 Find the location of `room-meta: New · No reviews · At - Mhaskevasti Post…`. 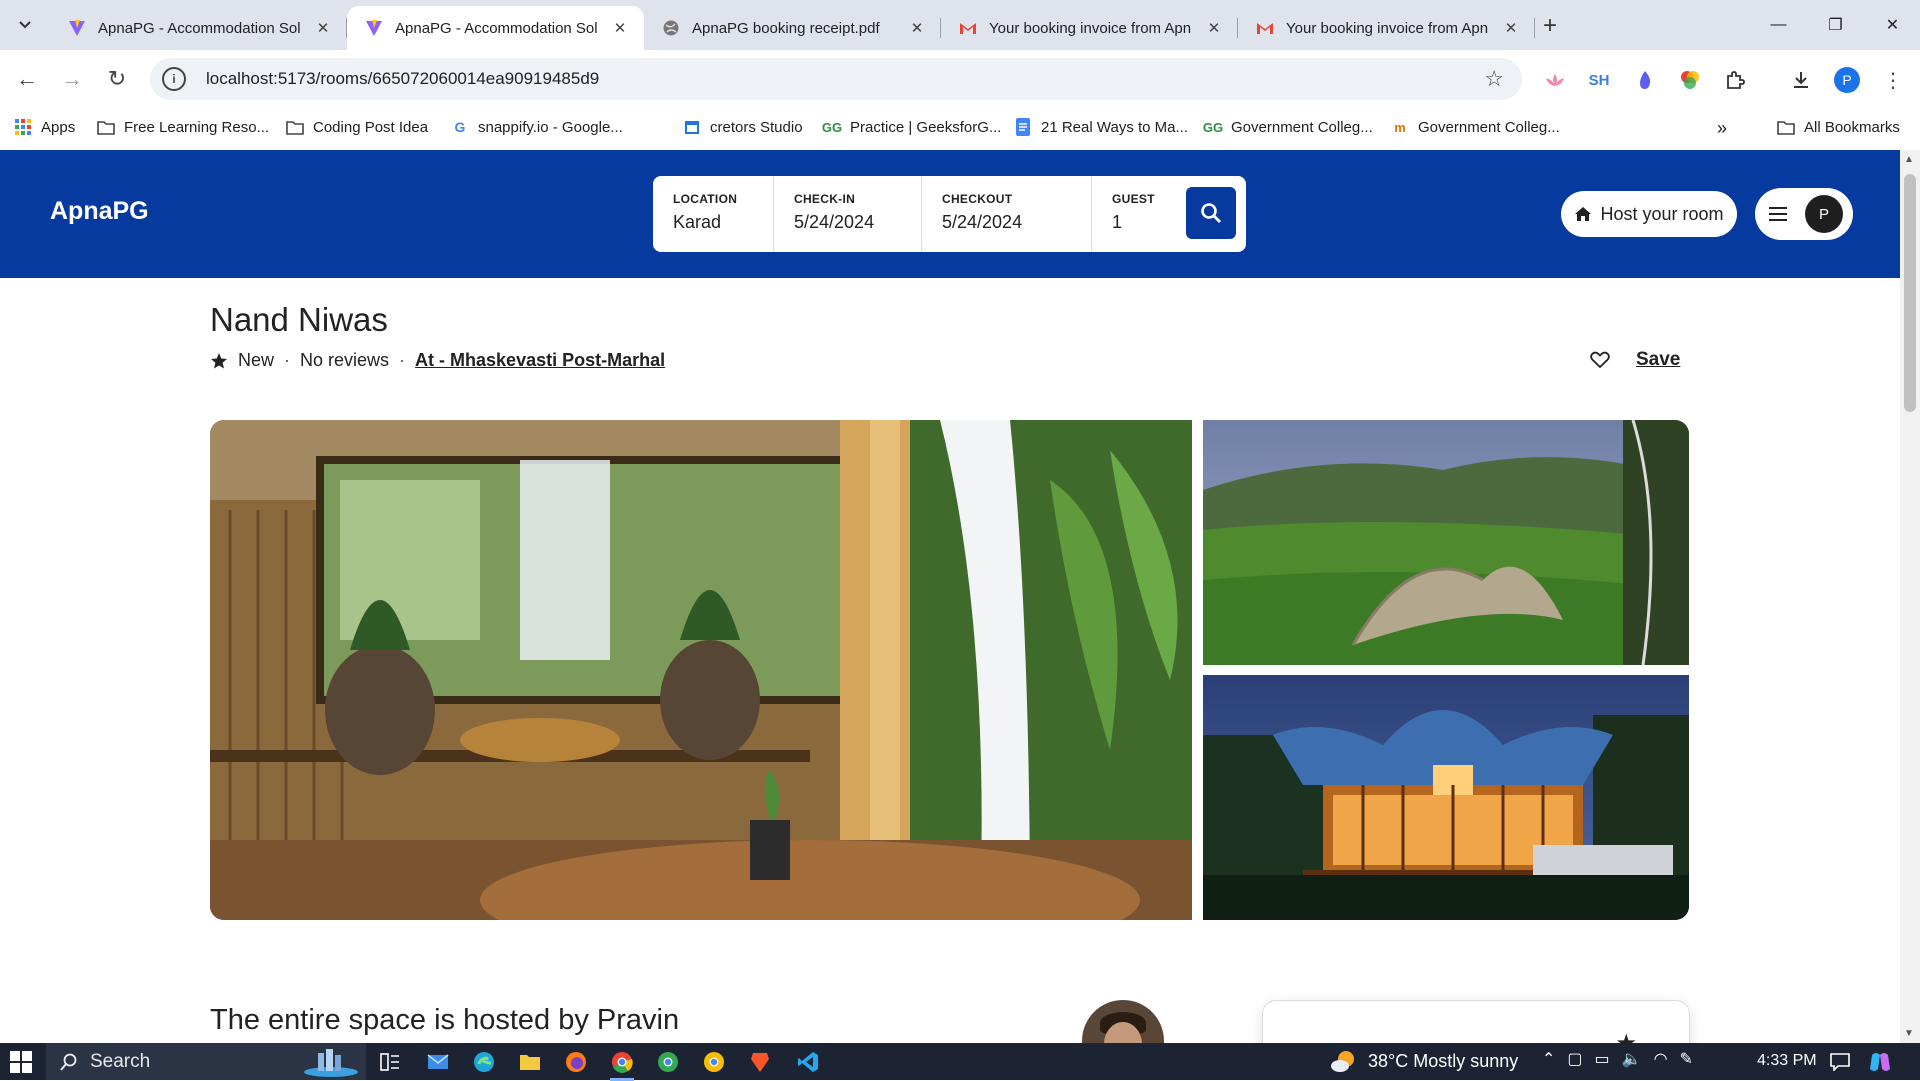

room-meta: New · No reviews · At - Mhaskevasti Post… is located at coordinates (437, 360).